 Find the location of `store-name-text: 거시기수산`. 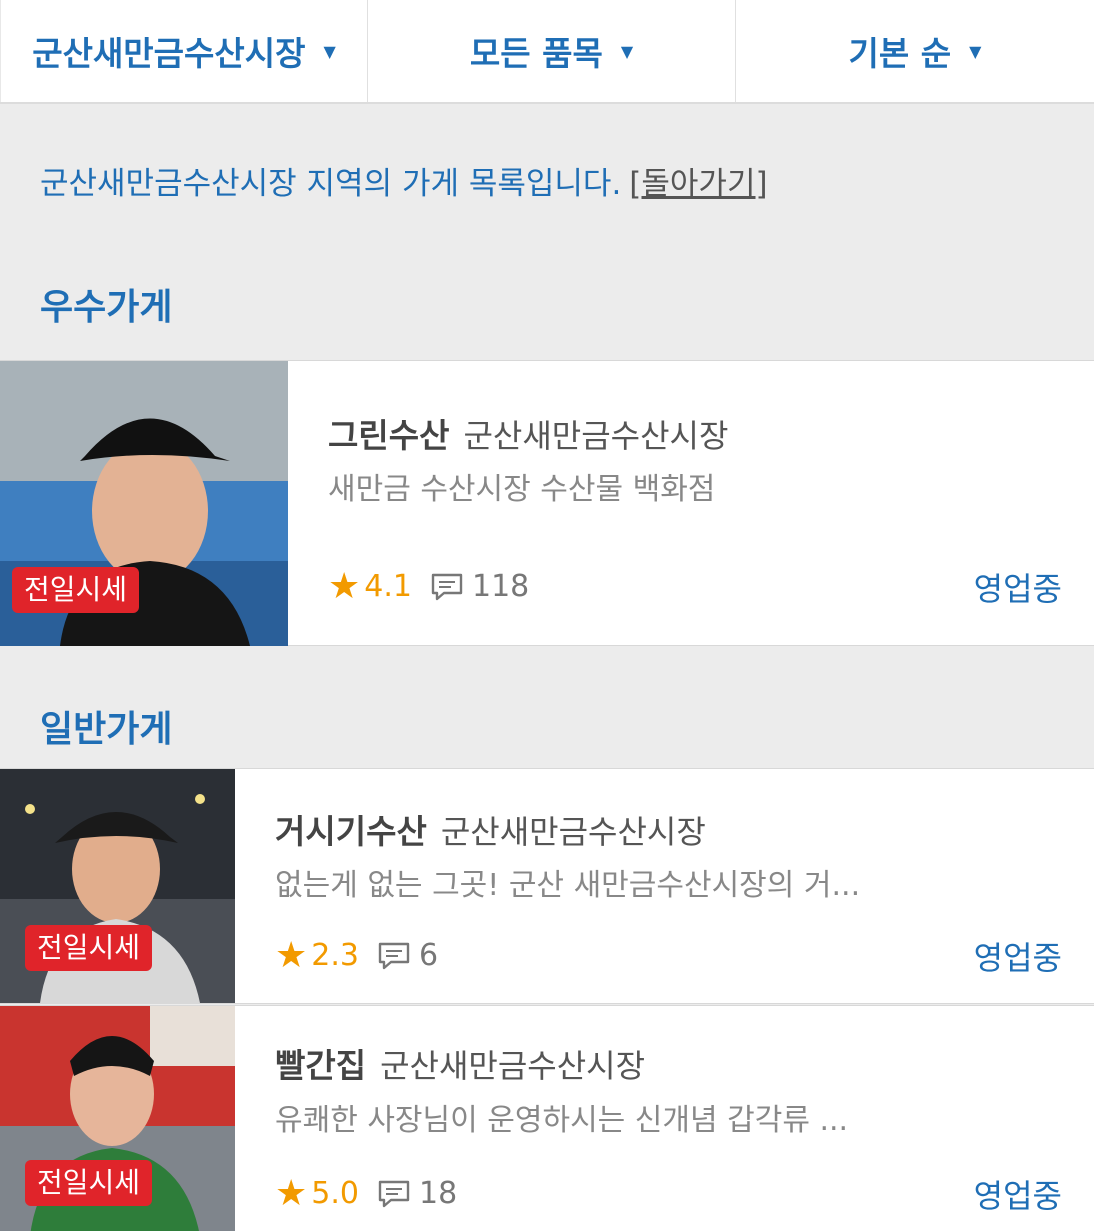

store-name-text: 거시기수산 is located at coordinates (351, 831).